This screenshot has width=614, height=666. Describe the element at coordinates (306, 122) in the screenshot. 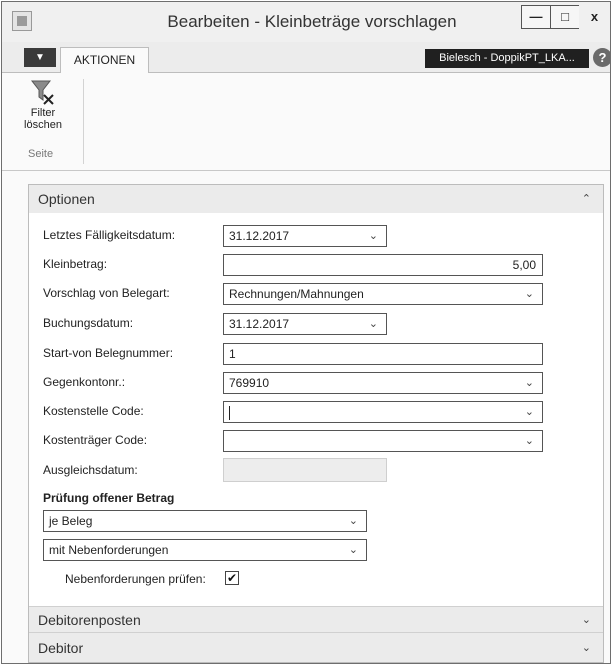

I see `ribbon-panel: Filter löschen Seite` at that location.